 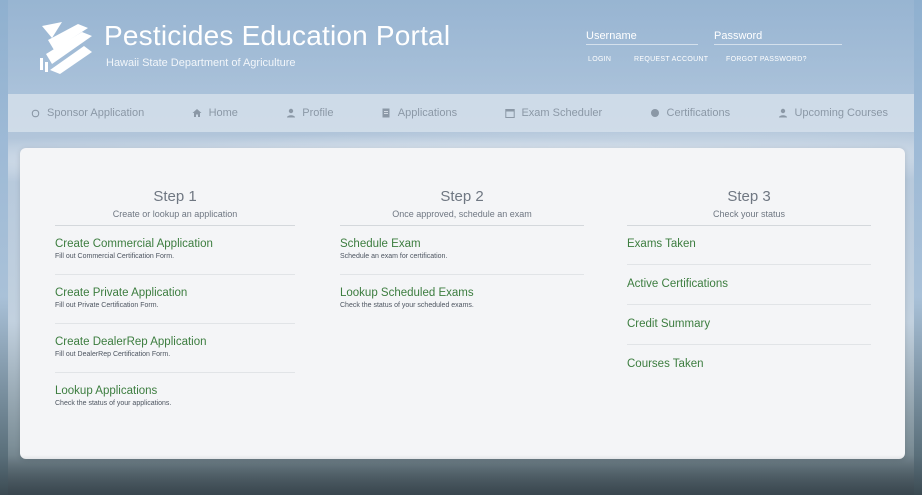 I want to click on document-icon, so click(x=386, y=113).